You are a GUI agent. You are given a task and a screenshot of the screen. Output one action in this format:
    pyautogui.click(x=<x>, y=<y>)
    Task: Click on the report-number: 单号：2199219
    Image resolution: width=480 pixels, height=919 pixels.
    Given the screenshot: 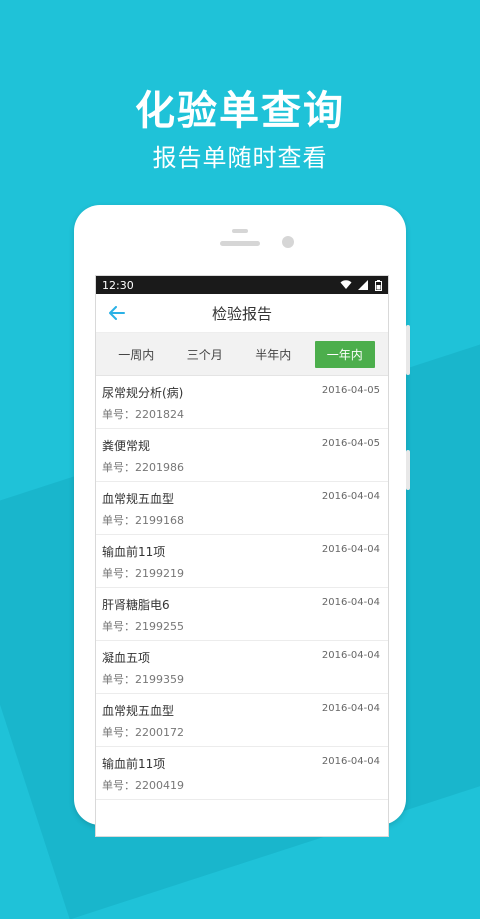 What is the action you would take?
    pyautogui.click(x=143, y=573)
    